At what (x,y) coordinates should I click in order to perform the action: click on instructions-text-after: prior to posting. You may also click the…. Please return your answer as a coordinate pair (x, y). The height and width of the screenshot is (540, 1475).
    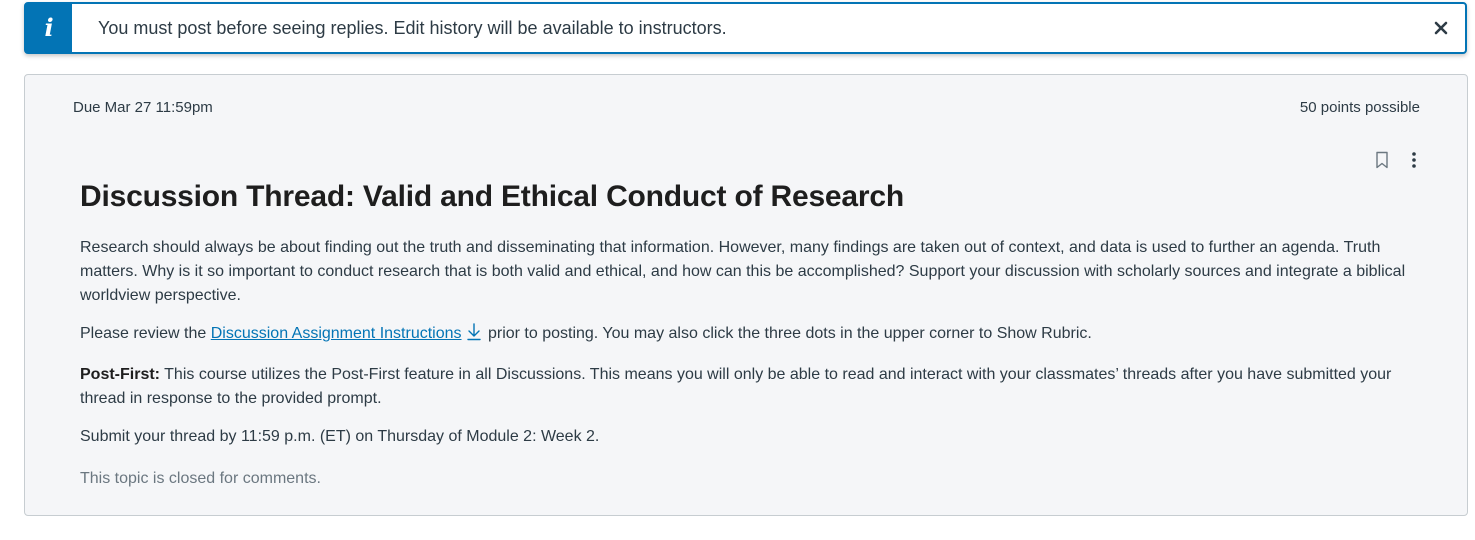
    Looking at the image, I should click on (787, 333).